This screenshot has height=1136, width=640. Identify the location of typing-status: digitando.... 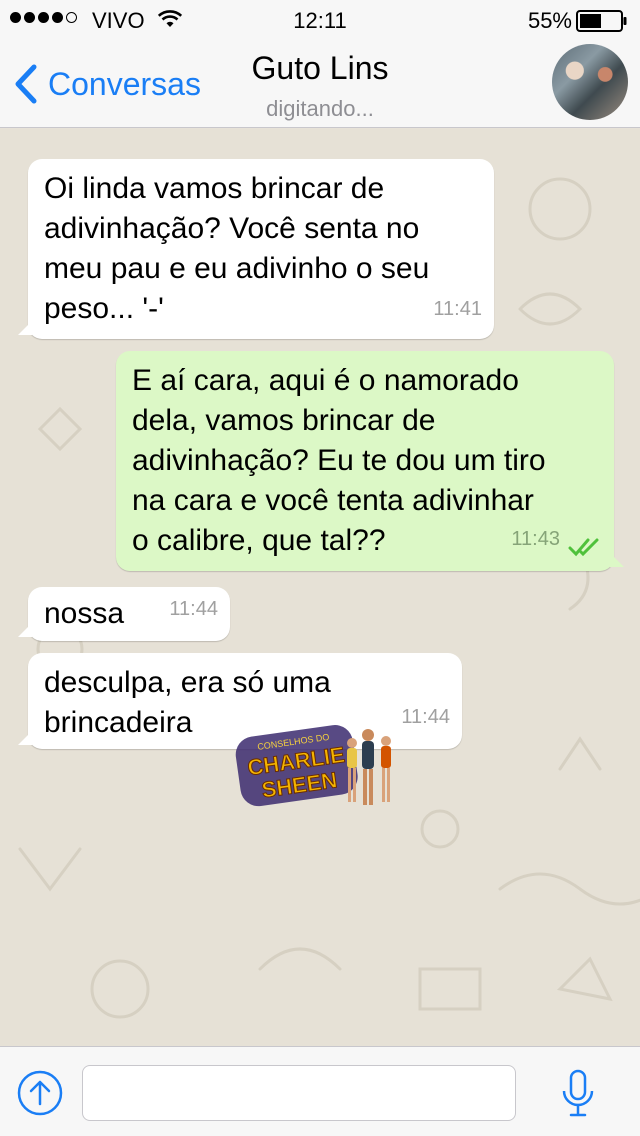
(320, 108).